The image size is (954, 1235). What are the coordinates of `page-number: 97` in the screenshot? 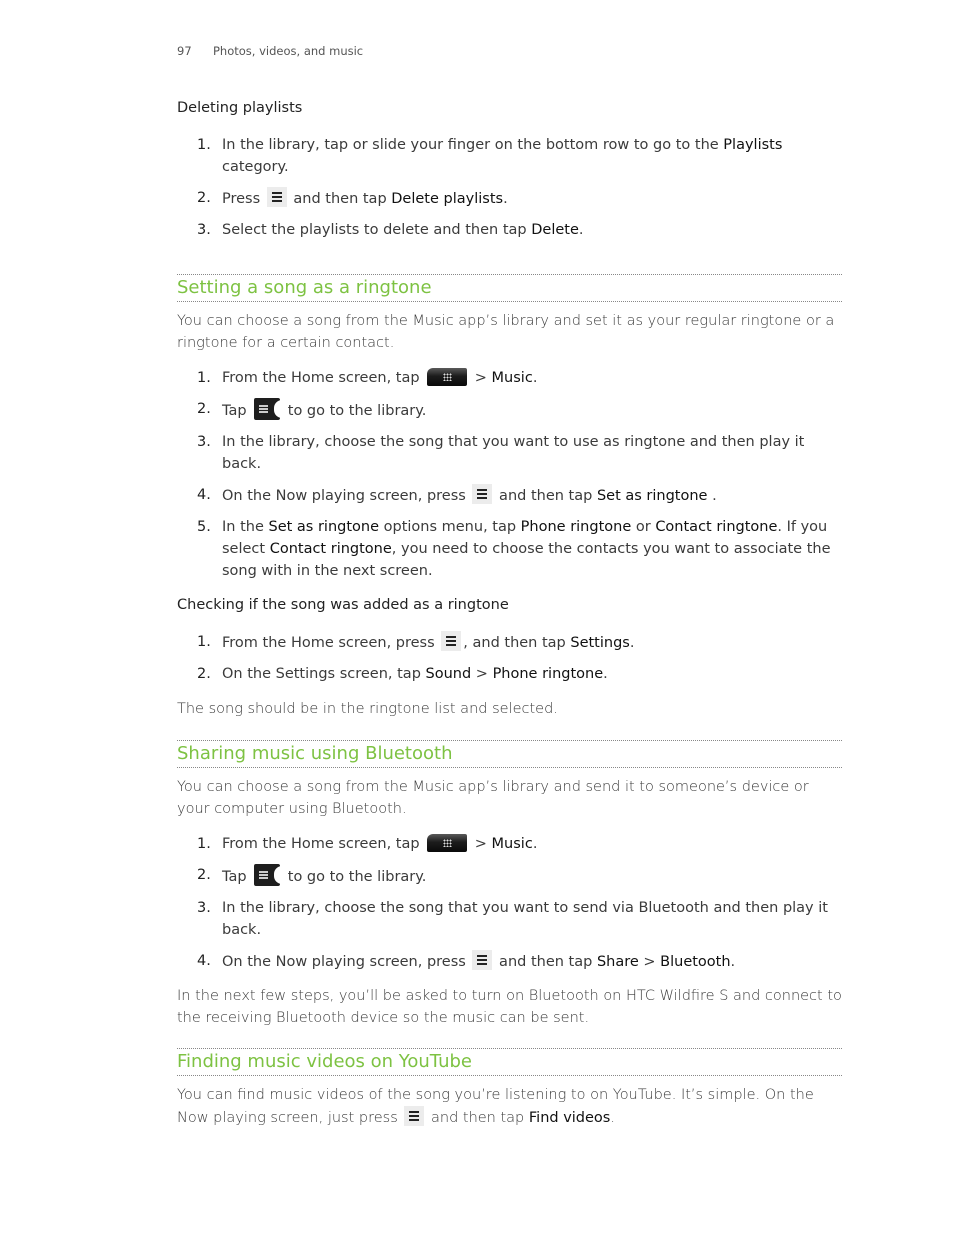 It's located at (184, 51).